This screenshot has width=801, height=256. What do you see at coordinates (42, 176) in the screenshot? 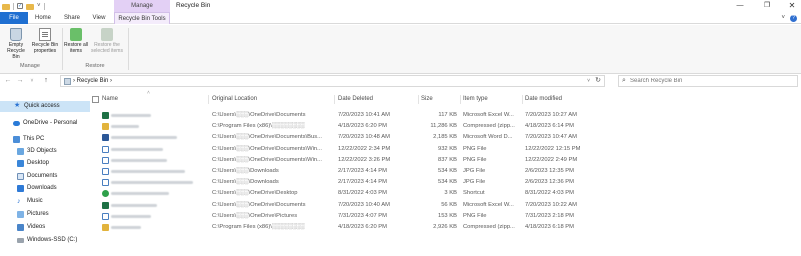
I see `nav-label: Documents` at bounding box center [42, 176].